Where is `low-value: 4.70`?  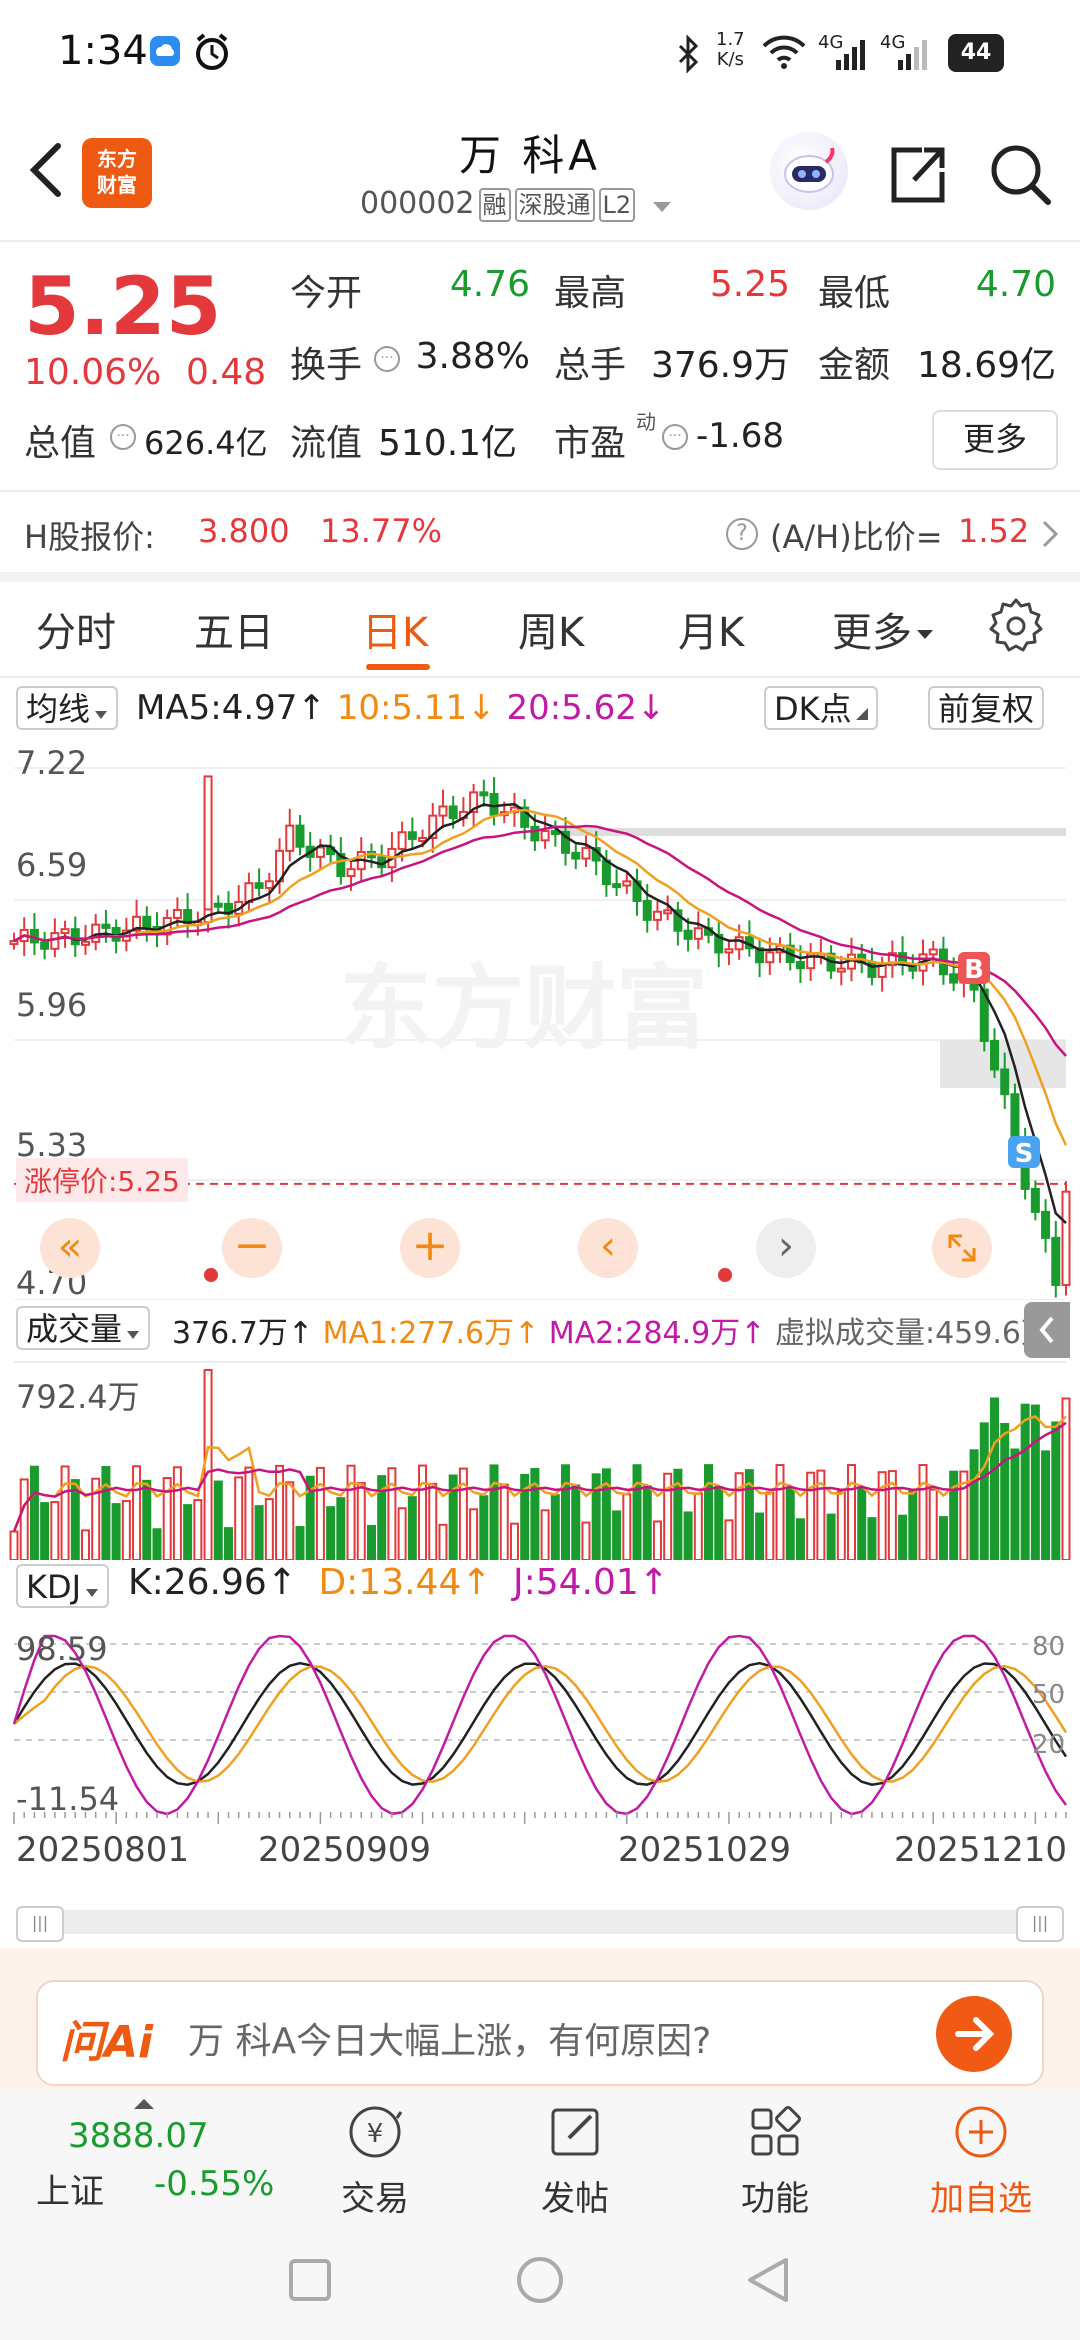
low-value: 4.70 is located at coordinates (1015, 284).